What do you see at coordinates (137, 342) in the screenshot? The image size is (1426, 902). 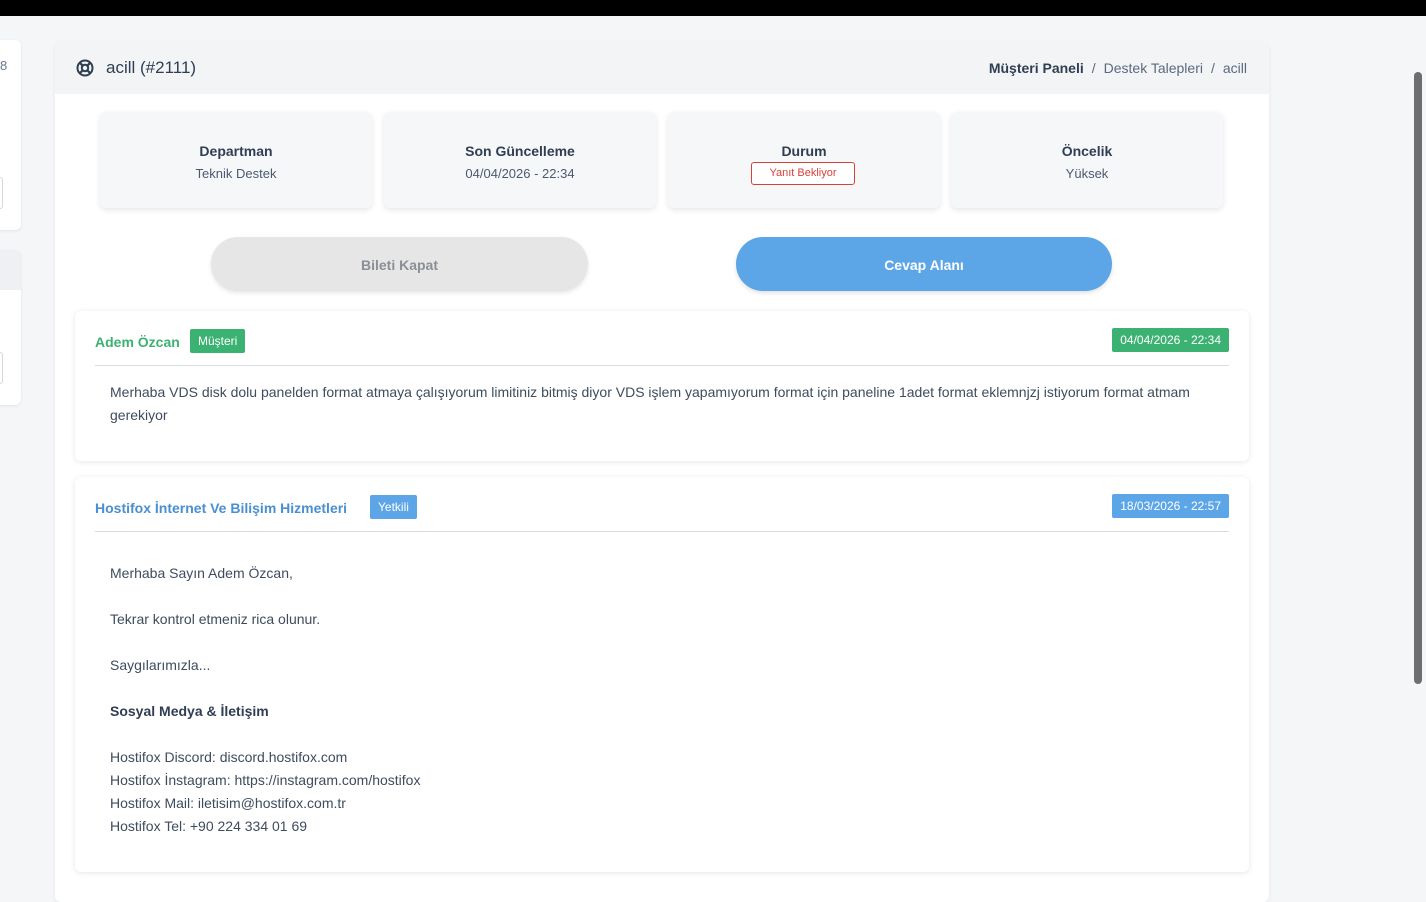 I see `message-author: Adem Özcan` at bounding box center [137, 342].